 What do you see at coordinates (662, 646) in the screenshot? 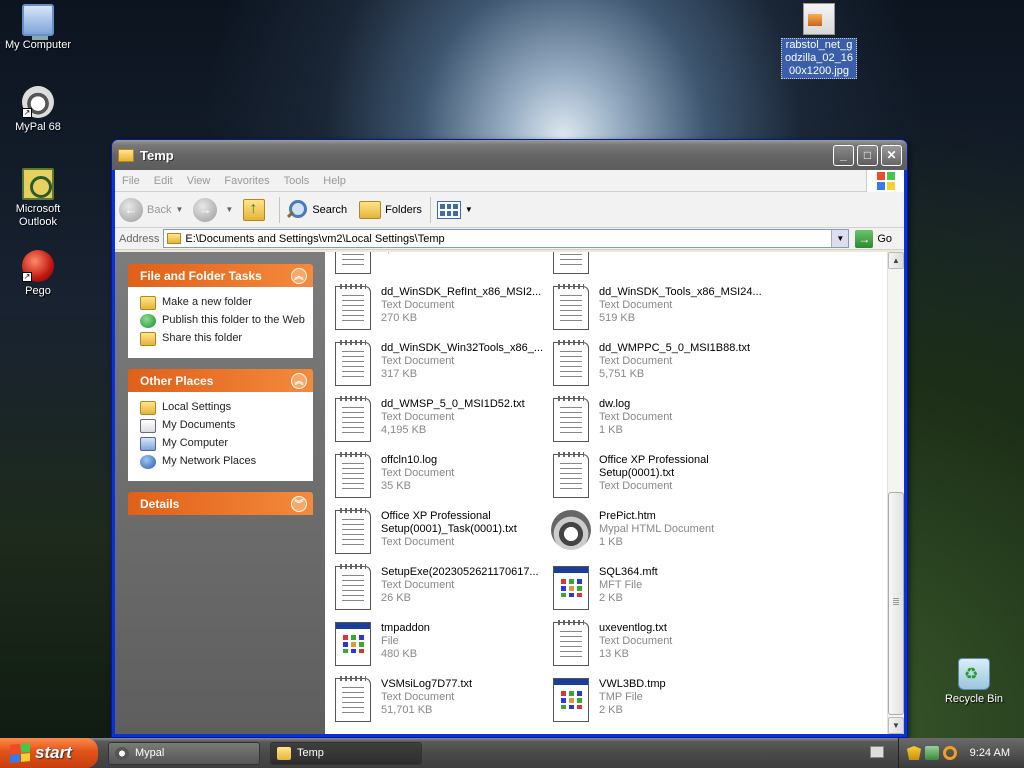
I see `file-item: uxeventlog.txt Text Document 13 KB` at bounding box center [662, 646].